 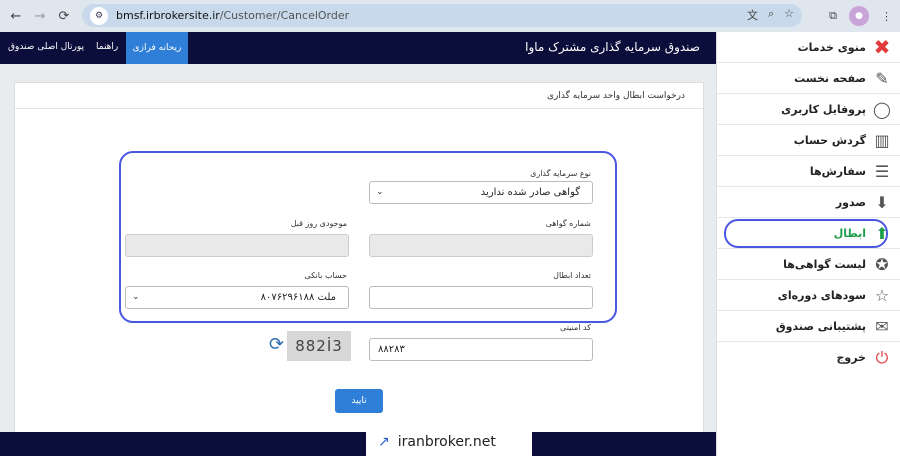 What do you see at coordinates (284, 15) in the screenshot?
I see `url-path: /Customer/CancelOrder` at bounding box center [284, 15].